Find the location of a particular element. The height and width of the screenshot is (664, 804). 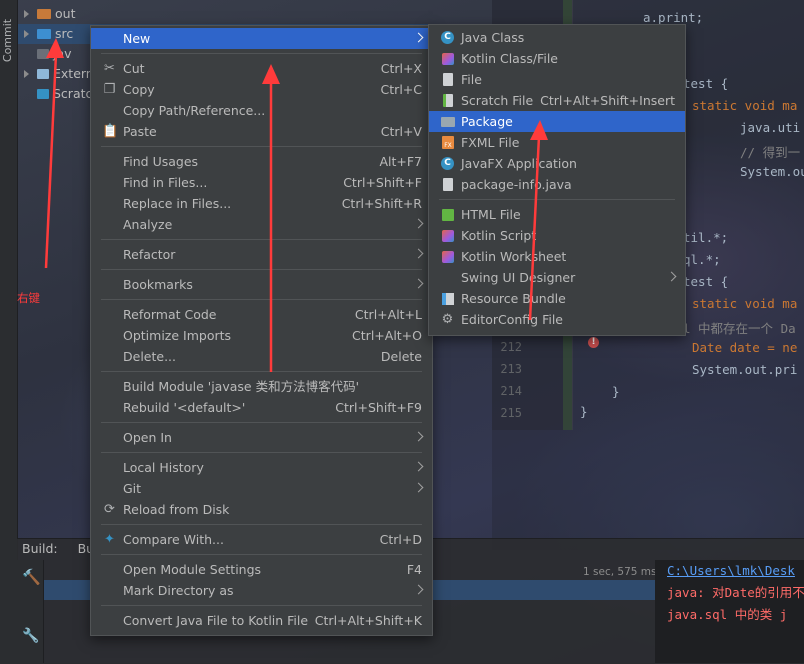

code-line: l 中都存在一个 Da is located at coordinates (739, 328).